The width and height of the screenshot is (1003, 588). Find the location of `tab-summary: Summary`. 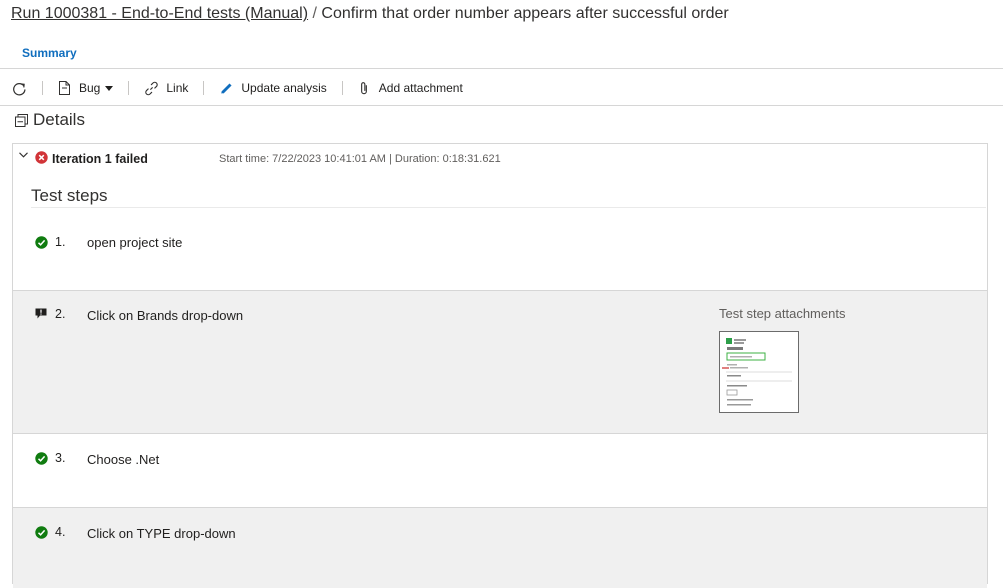

tab-summary: Summary is located at coordinates (49, 53).